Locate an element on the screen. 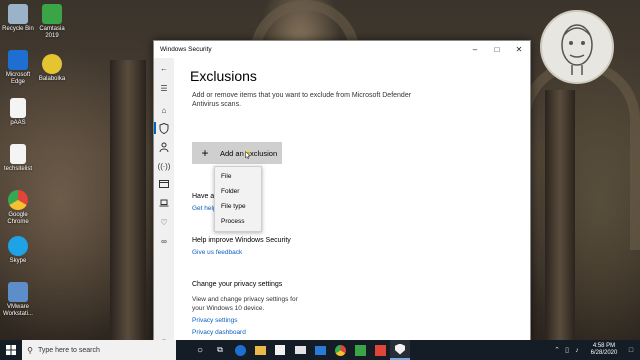 The image size is (640, 360). exclusion-type-menu: File Folder File type Process is located at coordinates (238, 199).